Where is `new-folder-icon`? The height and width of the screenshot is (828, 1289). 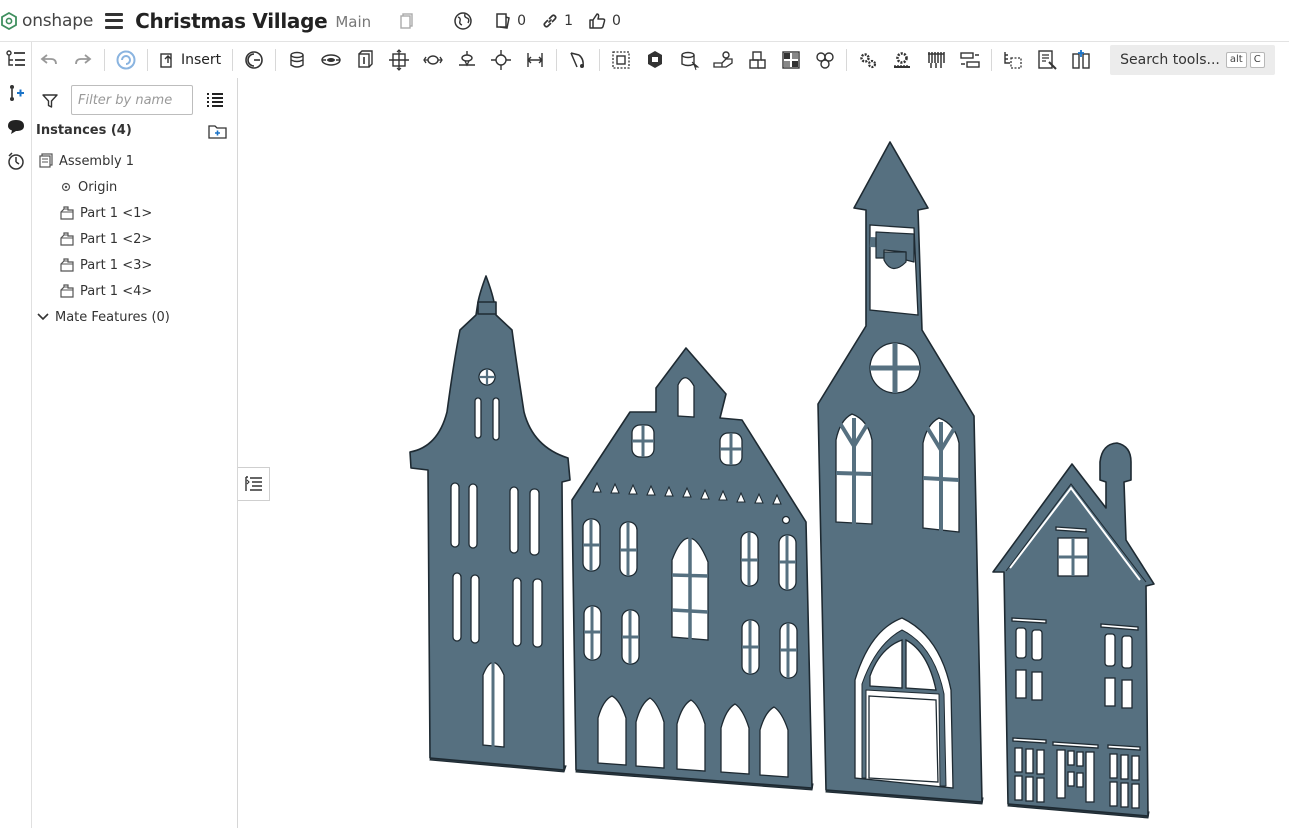
new-folder-icon is located at coordinates (218, 131).